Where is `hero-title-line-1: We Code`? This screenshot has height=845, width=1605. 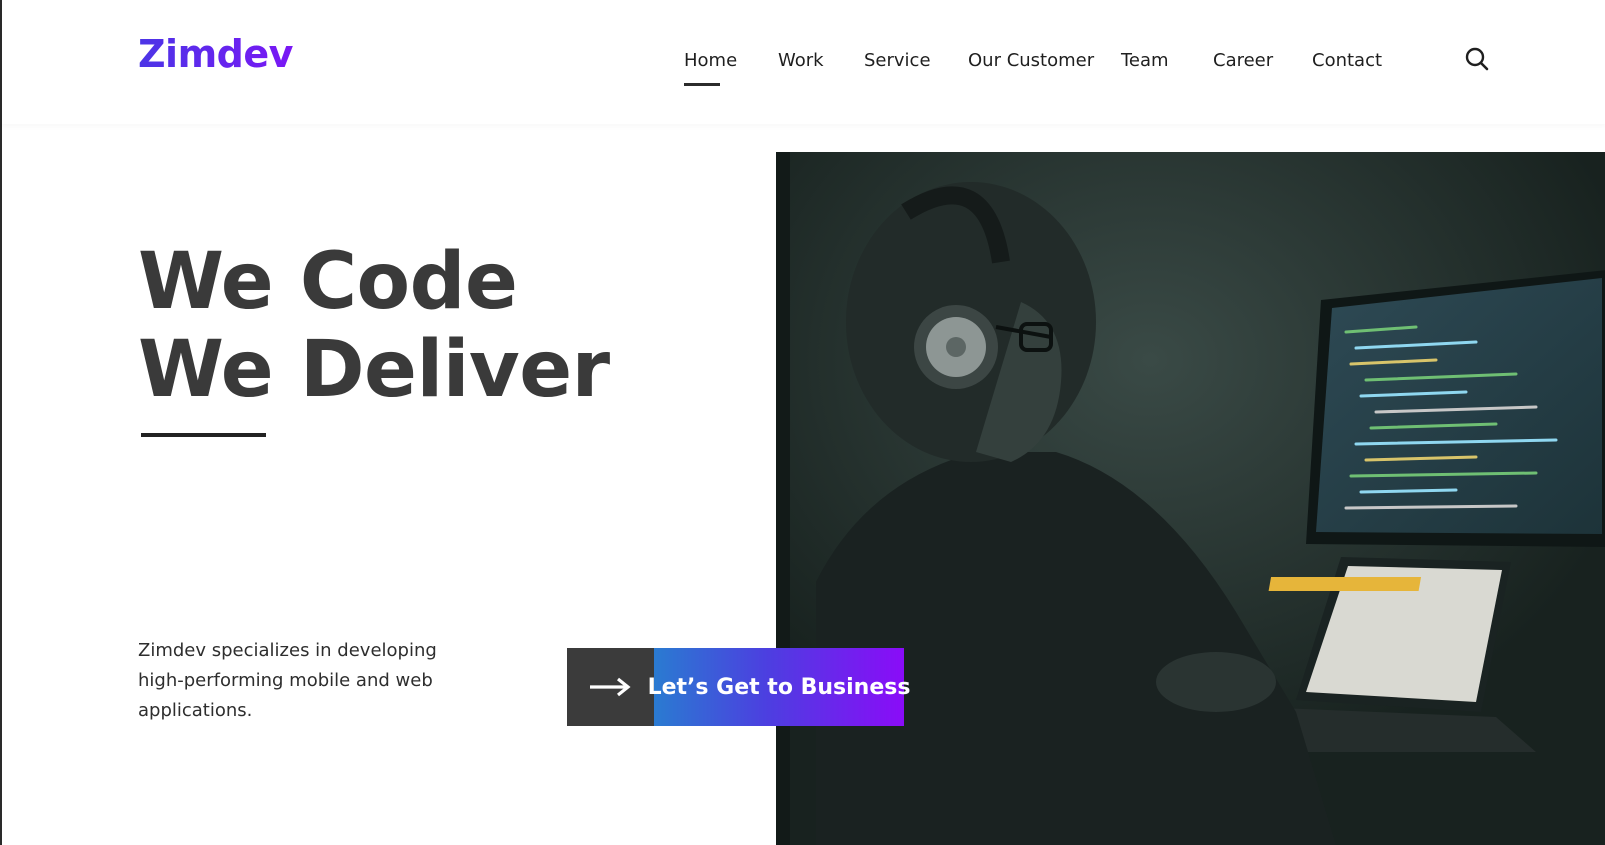
hero-title-line-1: We Code is located at coordinates (328, 282).